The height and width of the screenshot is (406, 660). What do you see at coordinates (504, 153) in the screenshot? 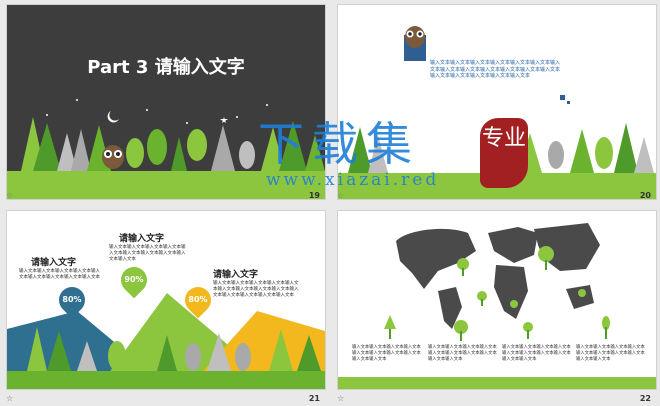
I see `watermark-seal: 专业` at bounding box center [504, 153].